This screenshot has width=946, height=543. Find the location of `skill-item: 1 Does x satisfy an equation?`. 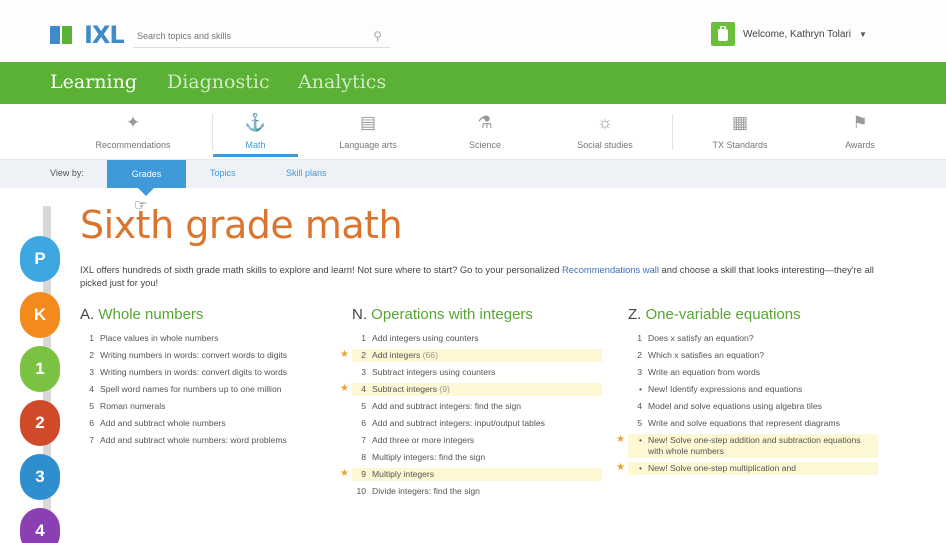

skill-item: 1 Does x satisfy an equation? is located at coordinates (753, 338).